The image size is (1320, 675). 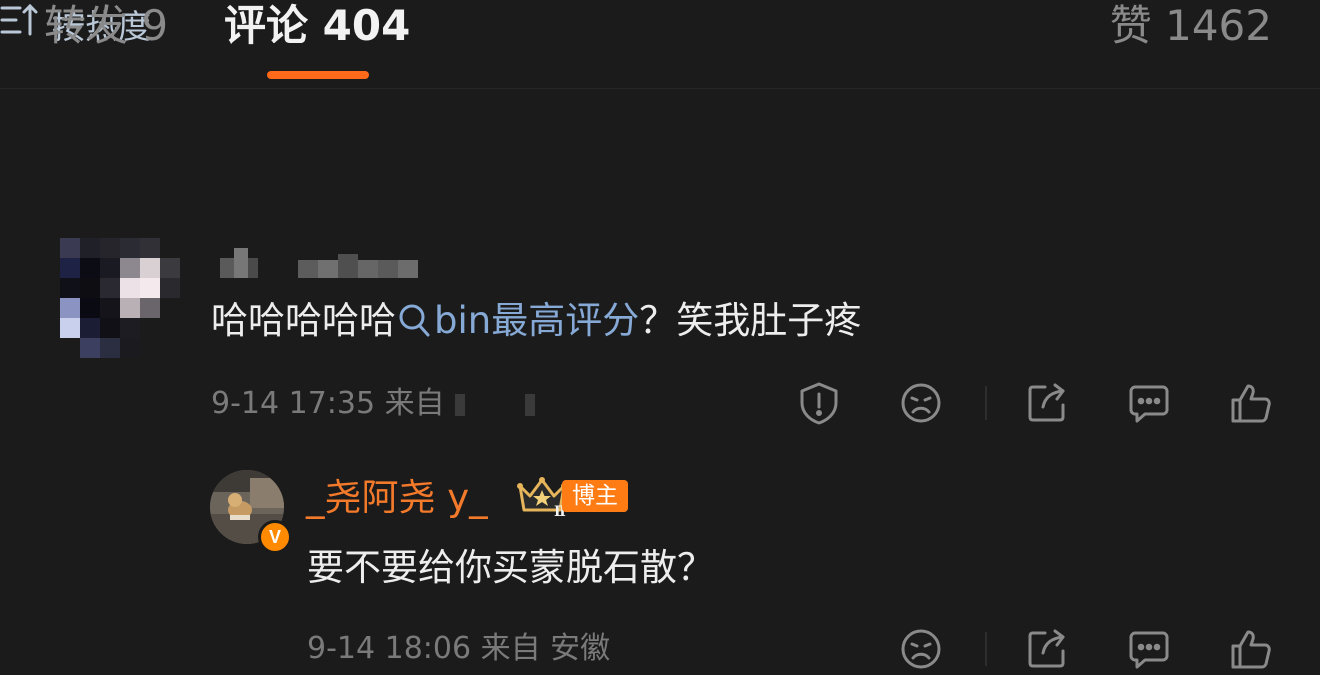 I want to click on sort-icon, so click(x=20, y=24).